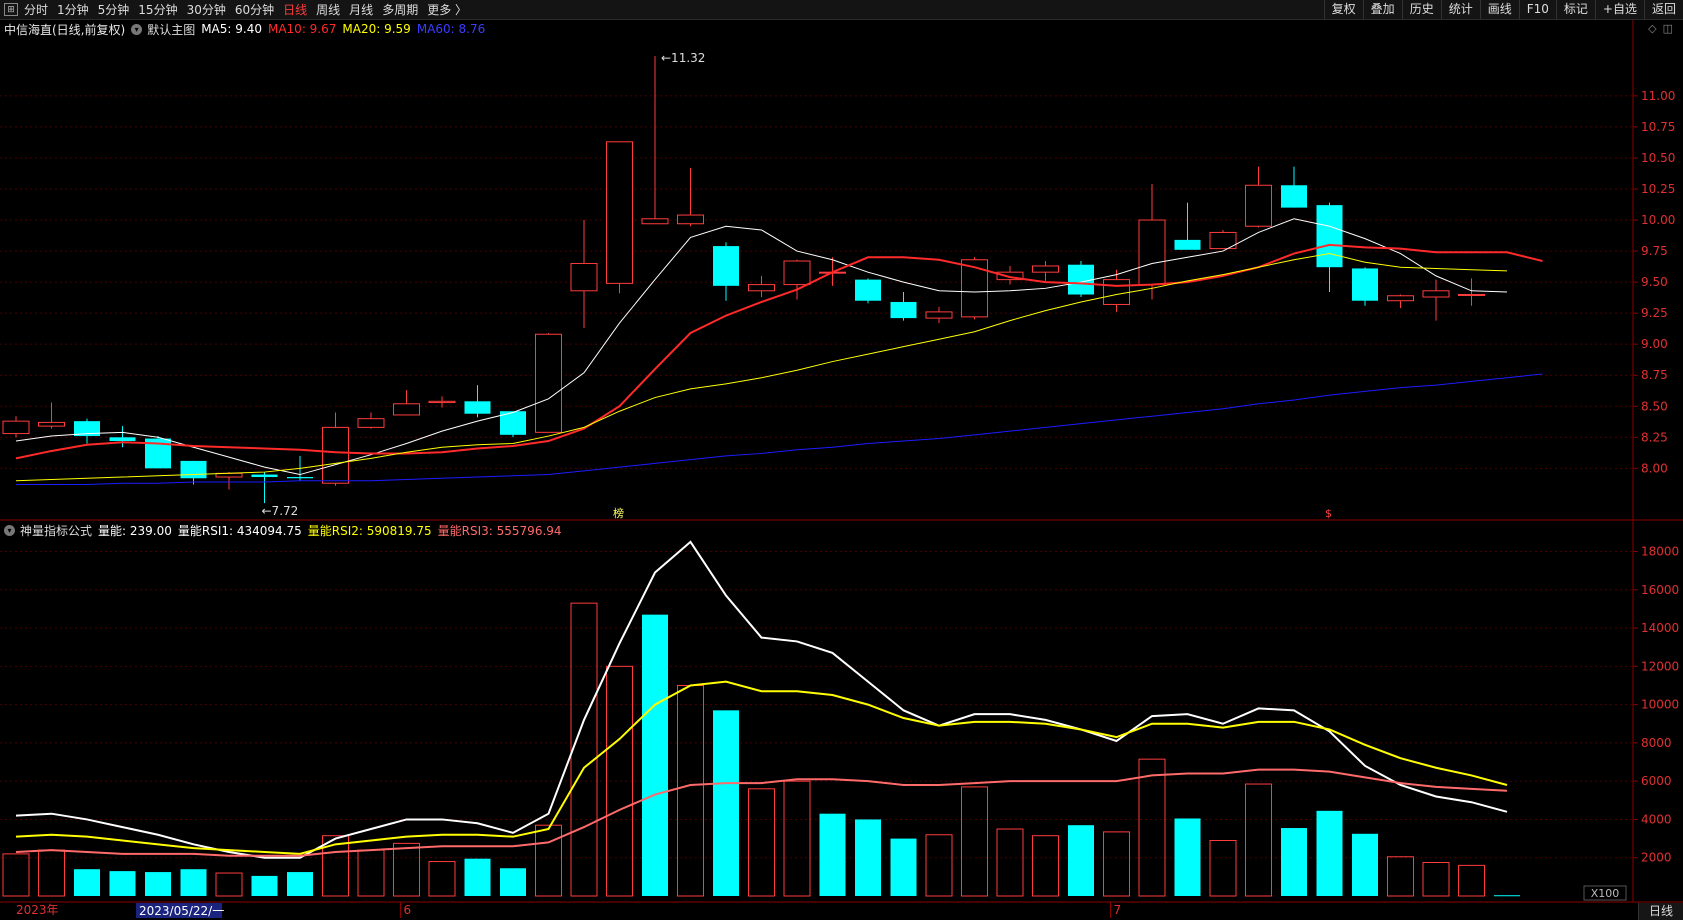  Describe the element at coordinates (9, 530) in the screenshot. I see `indicator-settings-icon: ▾` at that location.